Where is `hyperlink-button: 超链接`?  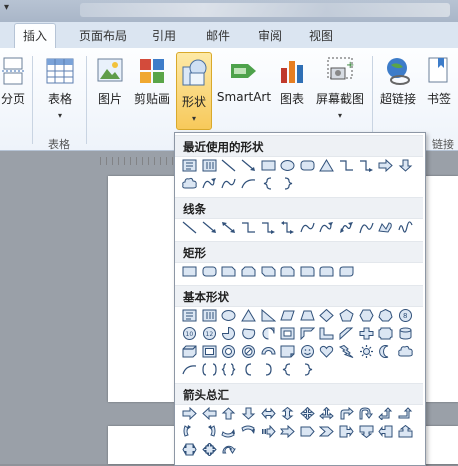 hyperlink-button: 超链接 is located at coordinates (398, 81).